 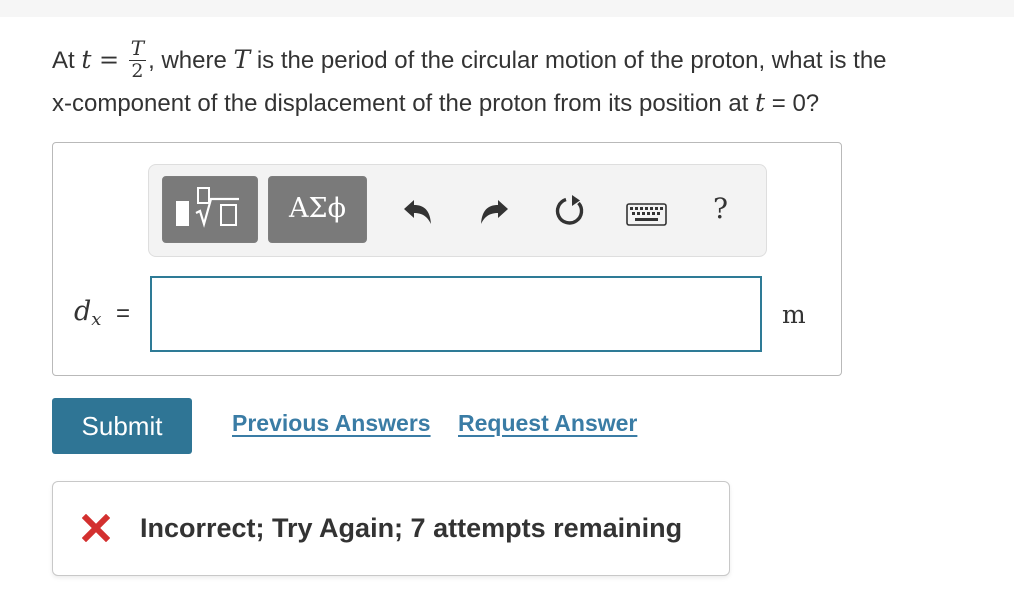 I want to click on fraction-t-over-2: T2, so click(x=137, y=59).